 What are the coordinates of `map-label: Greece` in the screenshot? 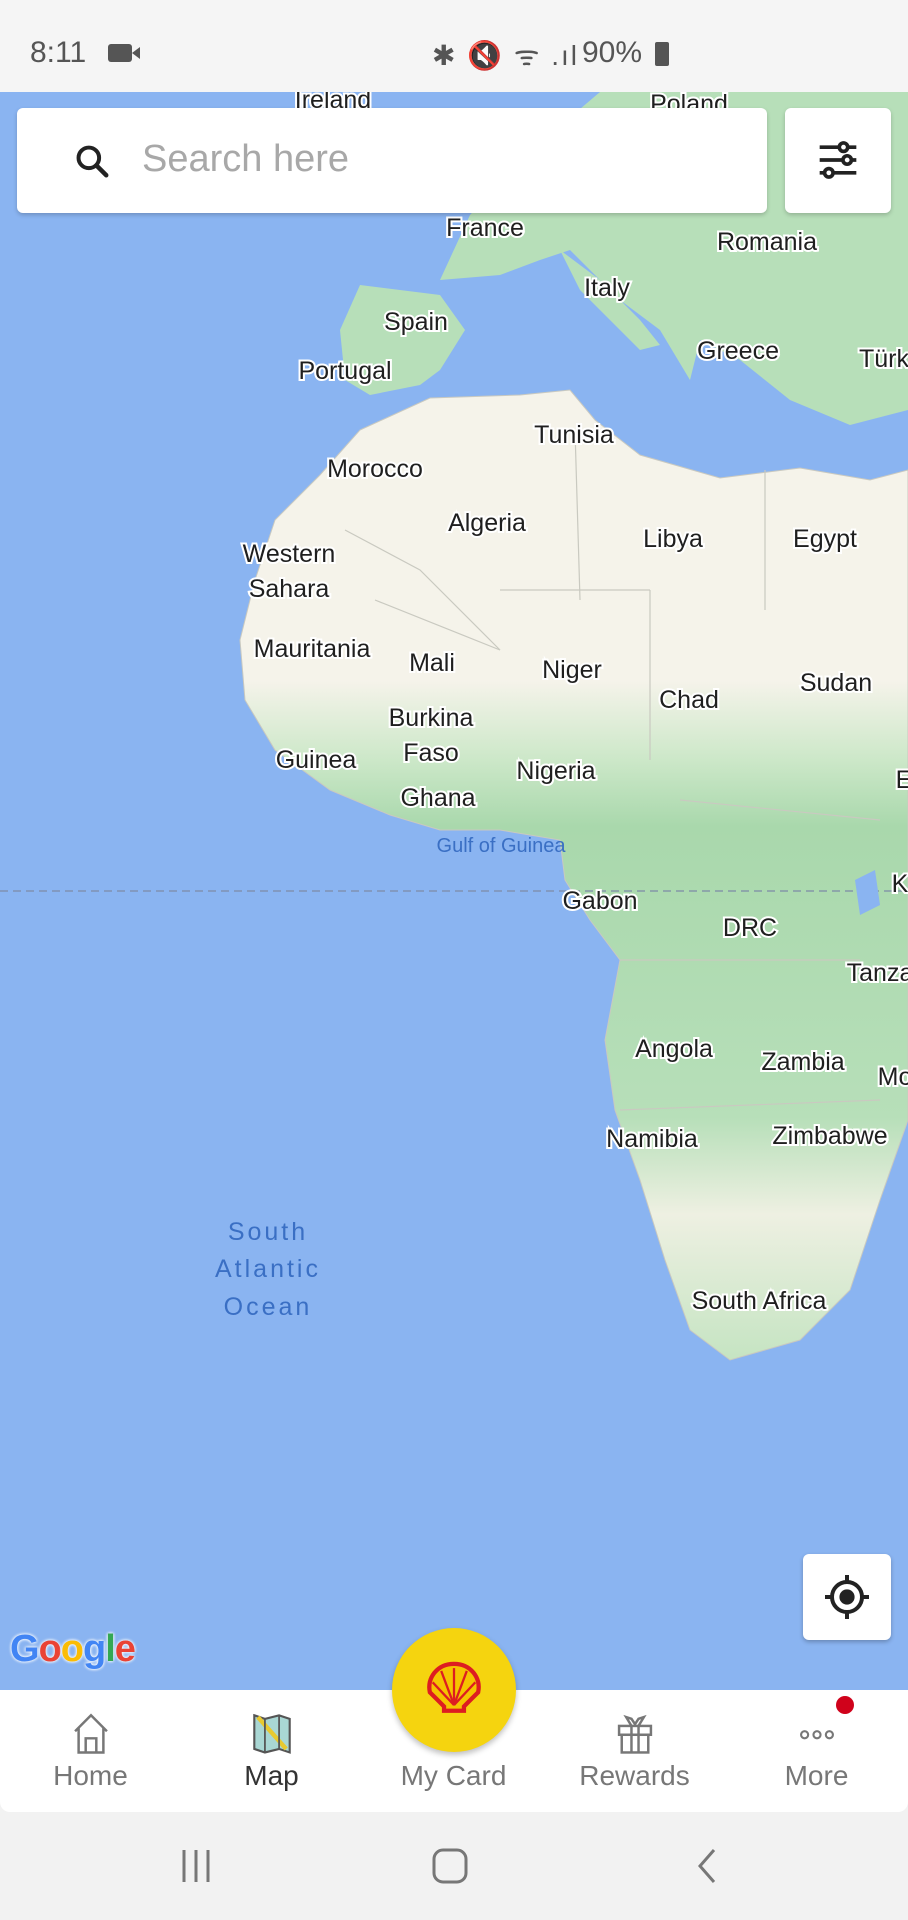 It's located at (738, 351).